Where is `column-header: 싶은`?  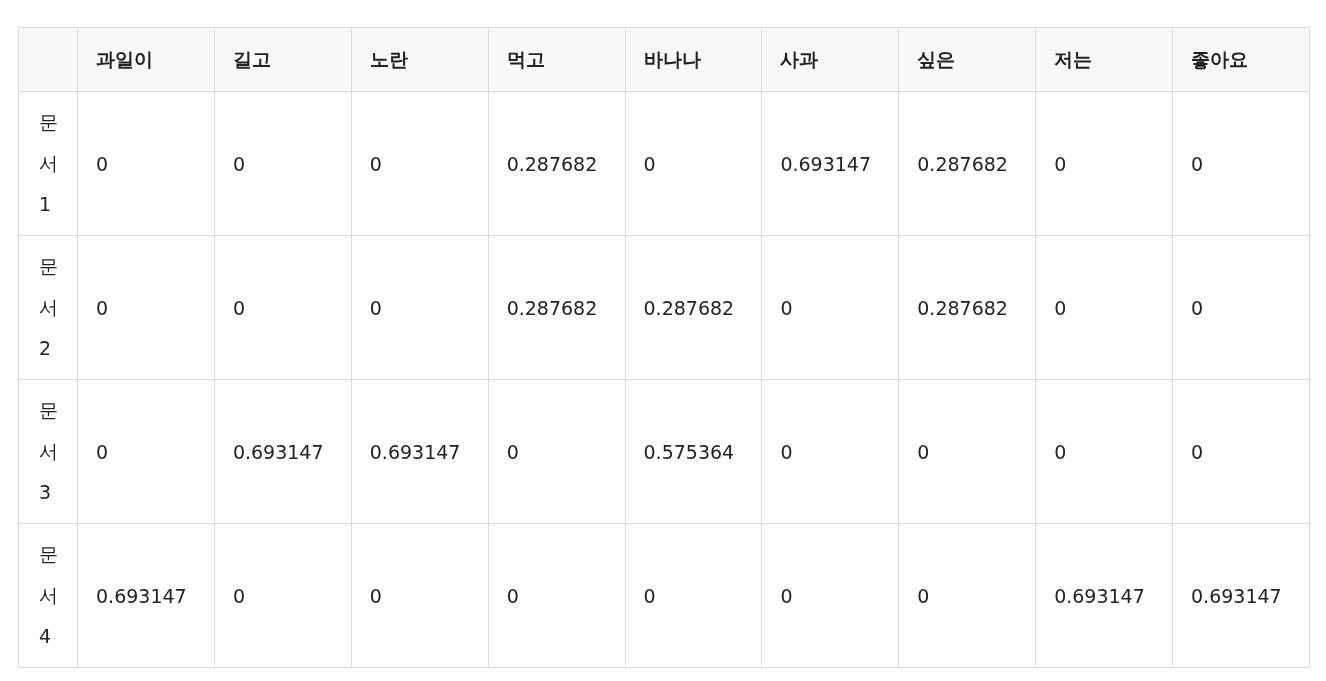 column-header: 싶은 is located at coordinates (967, 59).